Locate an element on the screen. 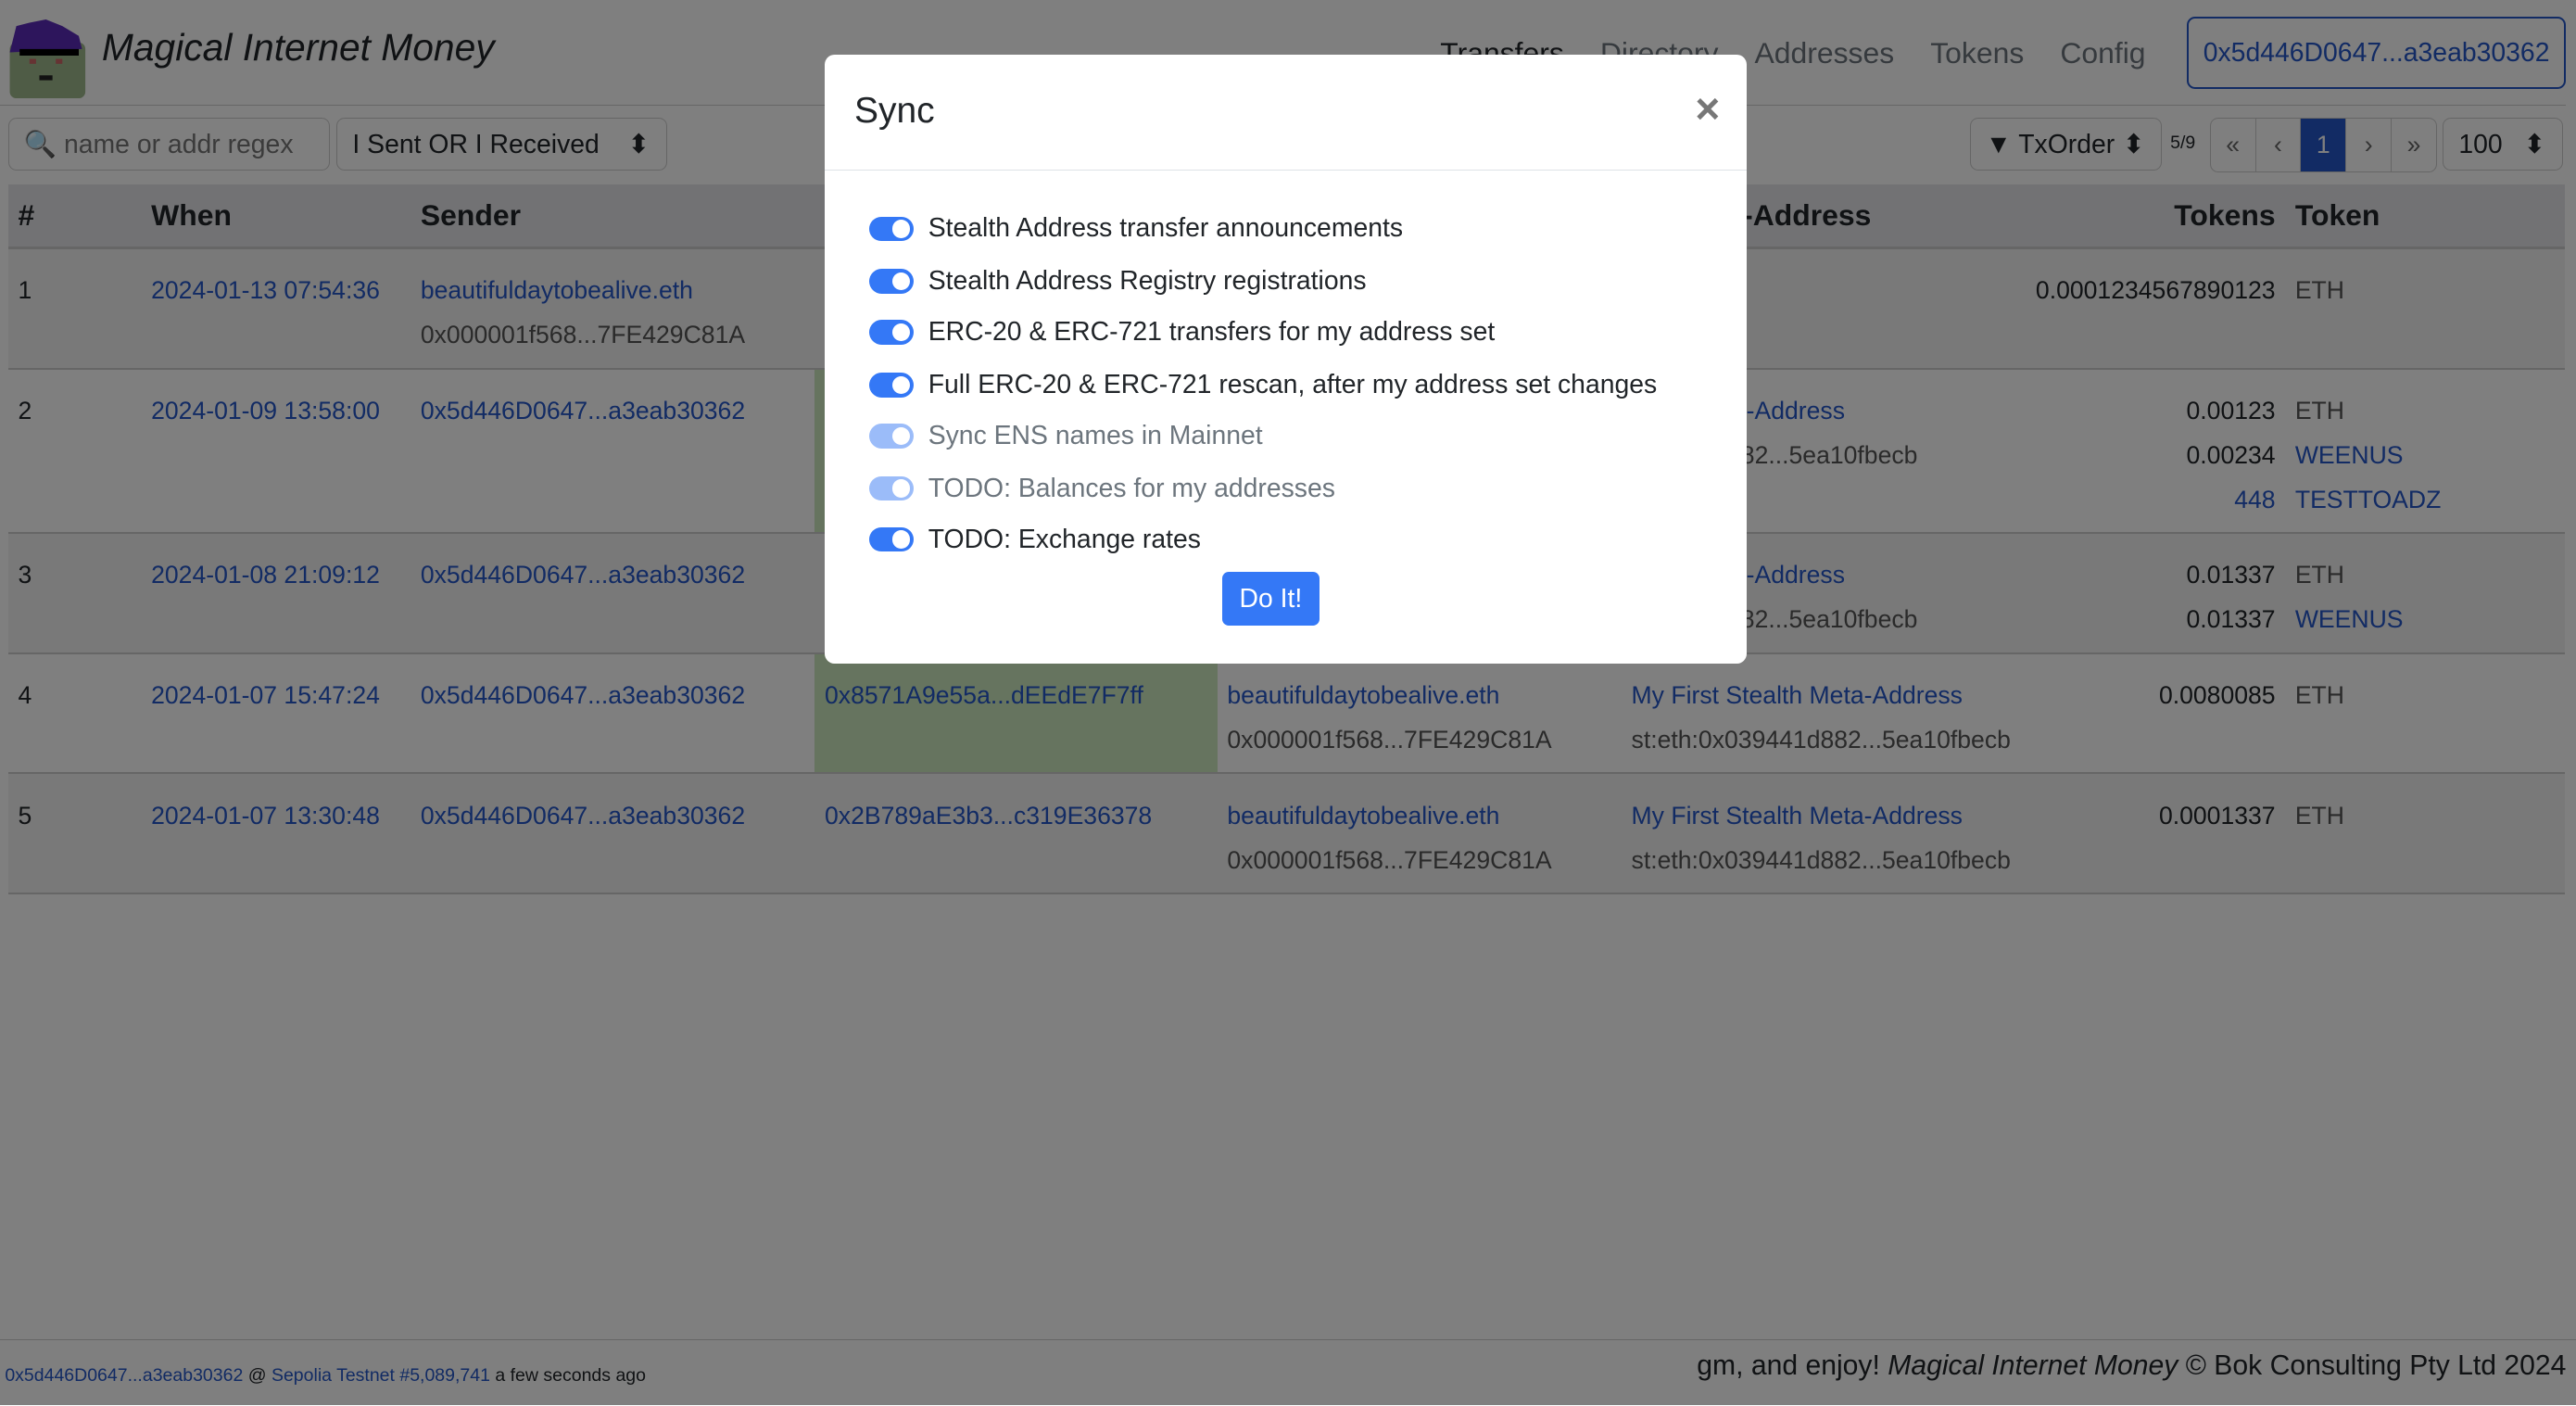 The width and height of the screenshot is (2576, 1406). sync-option: TODO: Exchange rates is located at coordinates (1034, 539).